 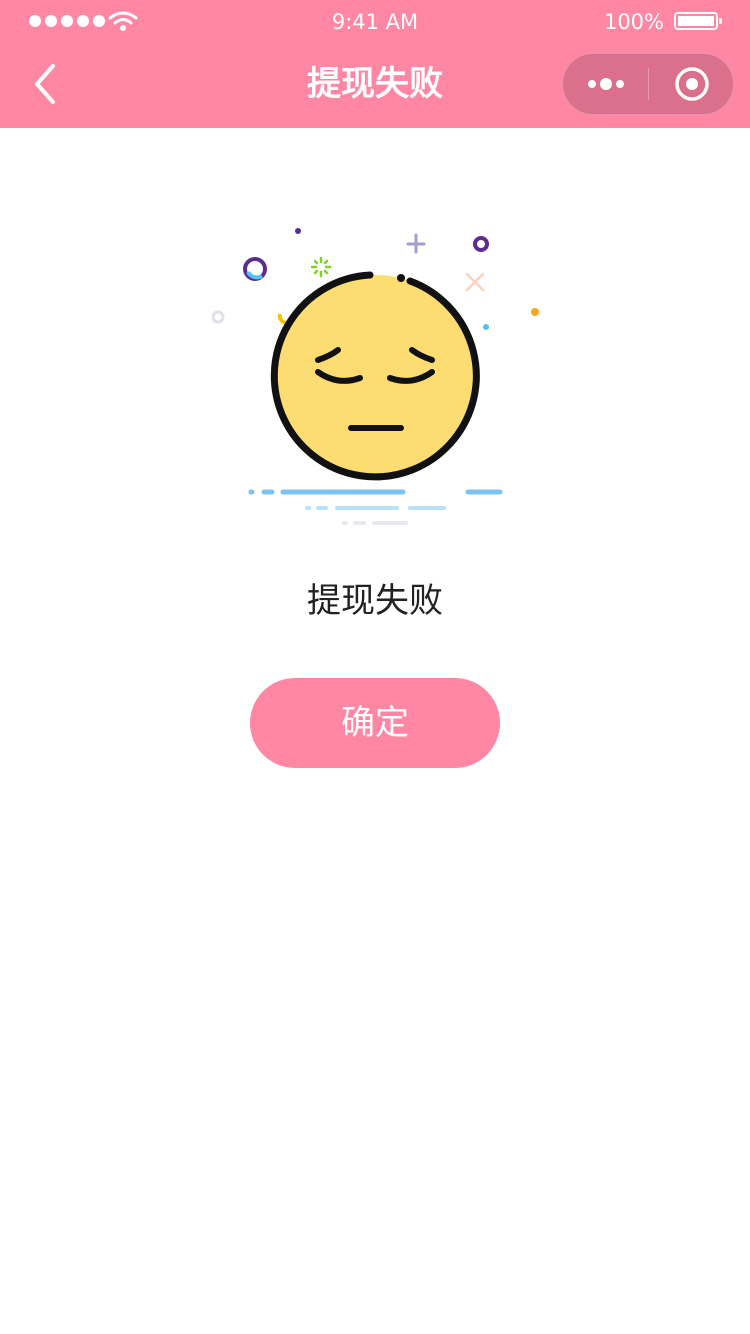 I want to click on status-bar: 9:41 AM 100%, so click(x=375, y=21).